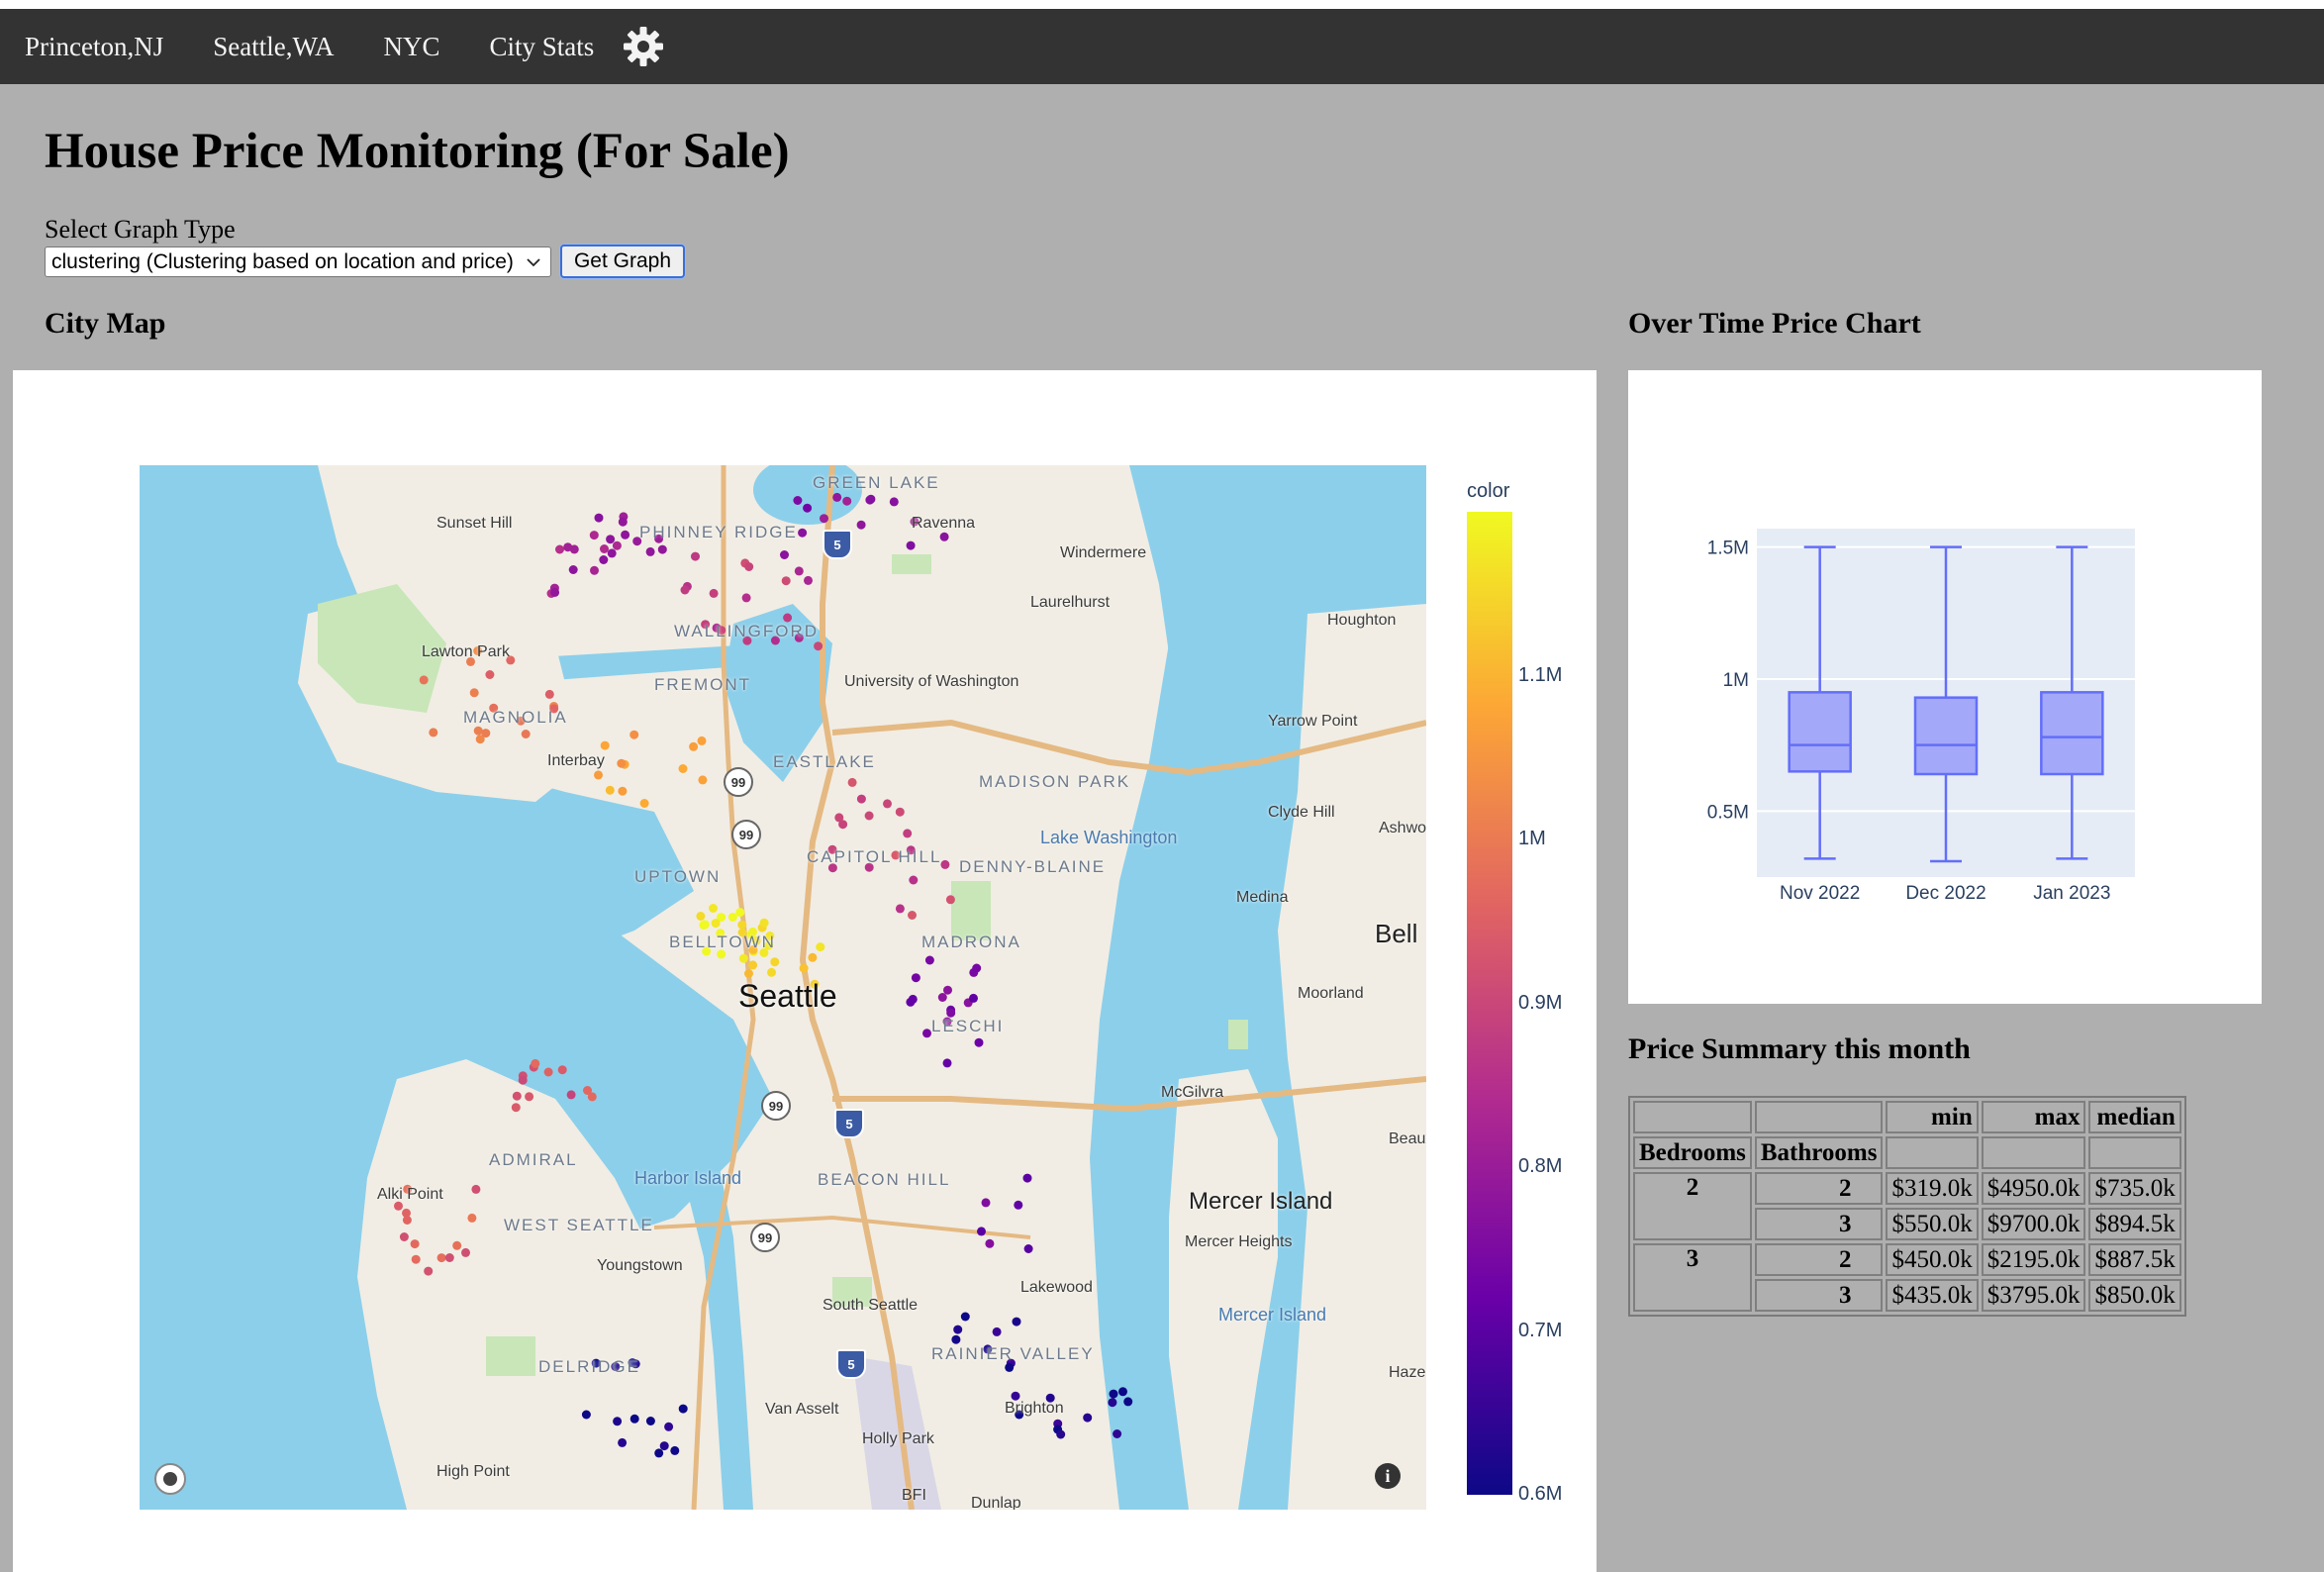 Image resolution: width=2324 pixels, height=1572 pixels. Describe the element at coordinates (622, 262) in the screenshot. I see `get-graph-button: Get Graph` at that location.